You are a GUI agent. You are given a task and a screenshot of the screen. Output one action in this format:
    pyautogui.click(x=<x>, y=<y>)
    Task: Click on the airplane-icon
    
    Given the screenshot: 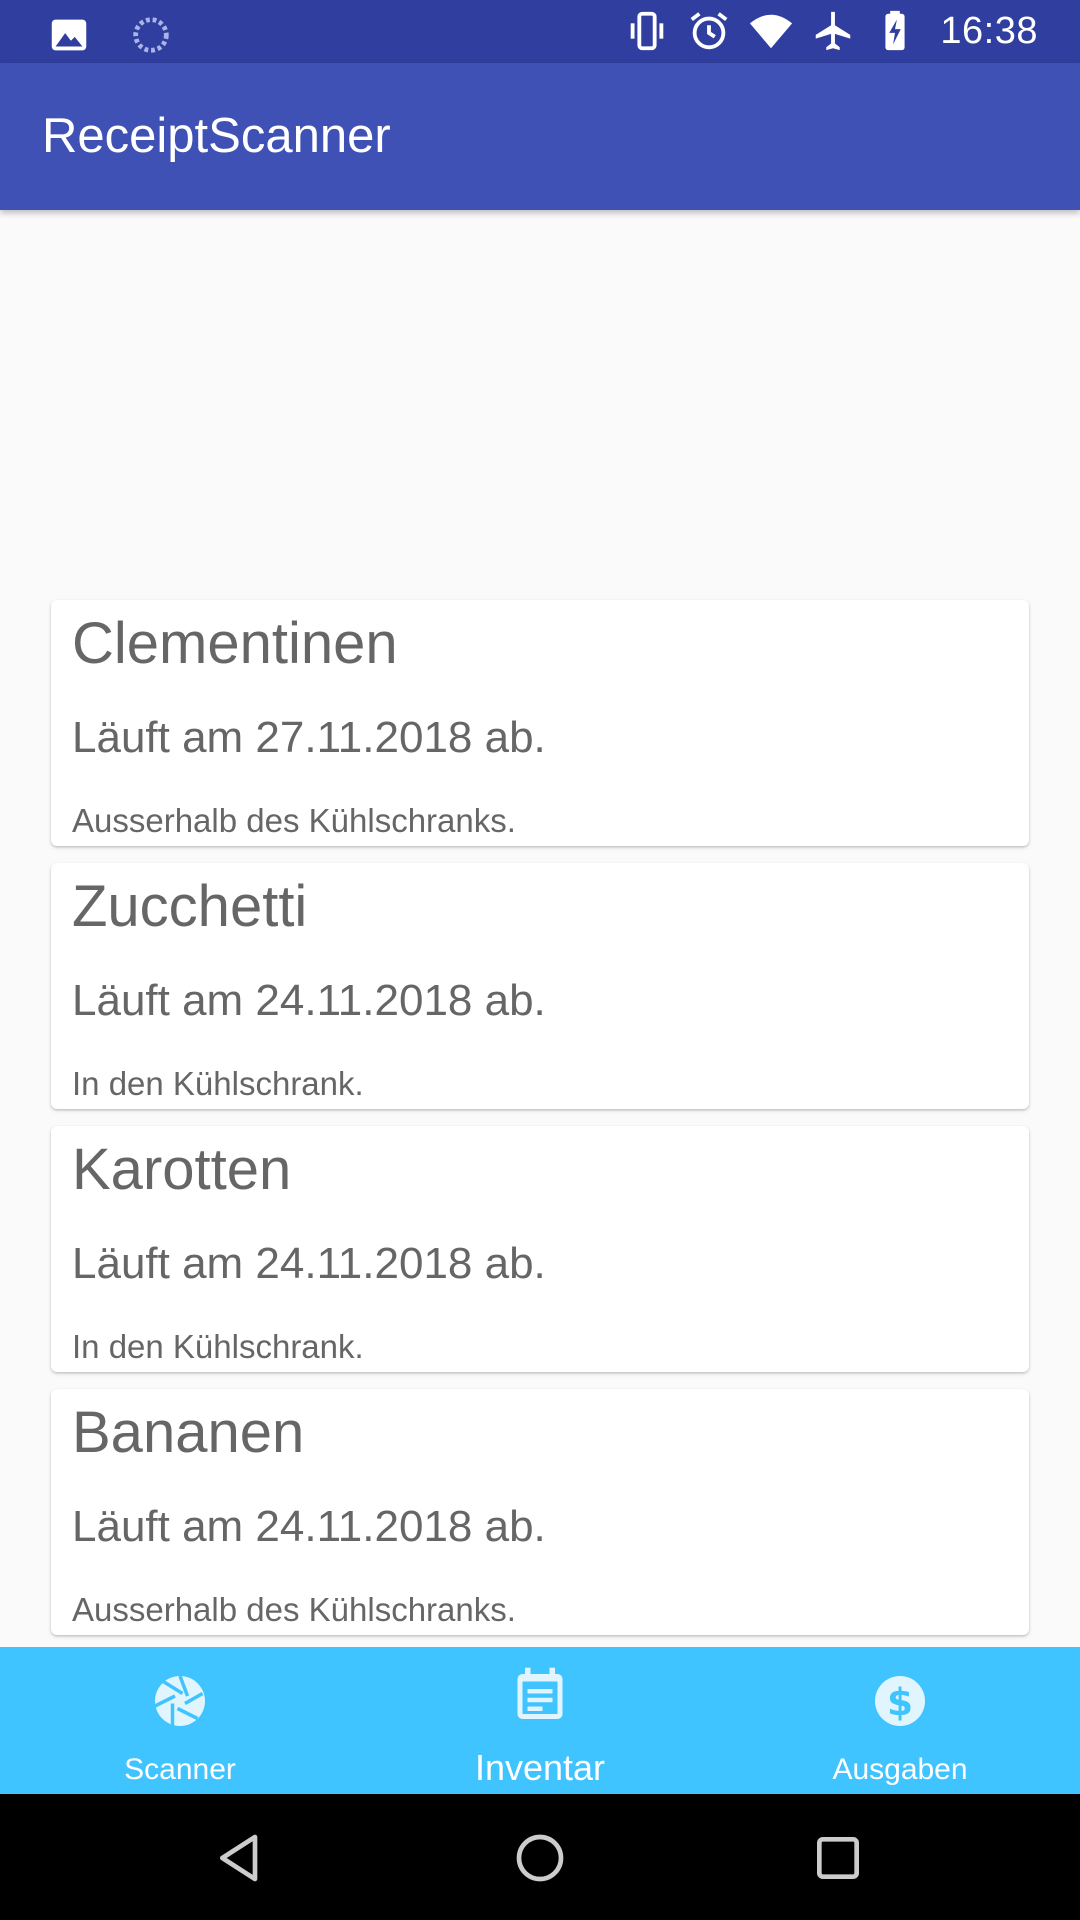 What is the action you would take?
    pyautogui.click(x=833, y=31)
    